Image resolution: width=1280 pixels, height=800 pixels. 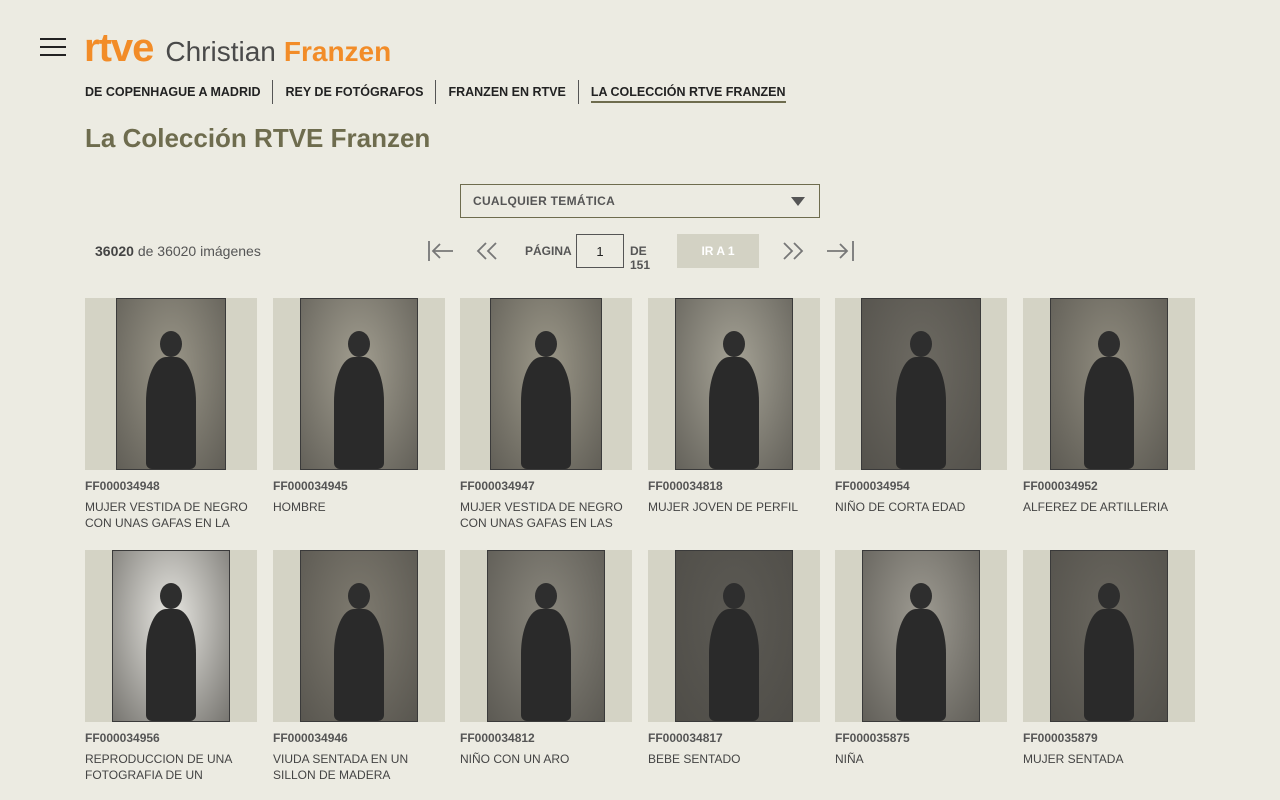 What do you see at coordinates (487, 251) in the screenshot?
I see `previous-page-icon` at bounding box center [487, 251].